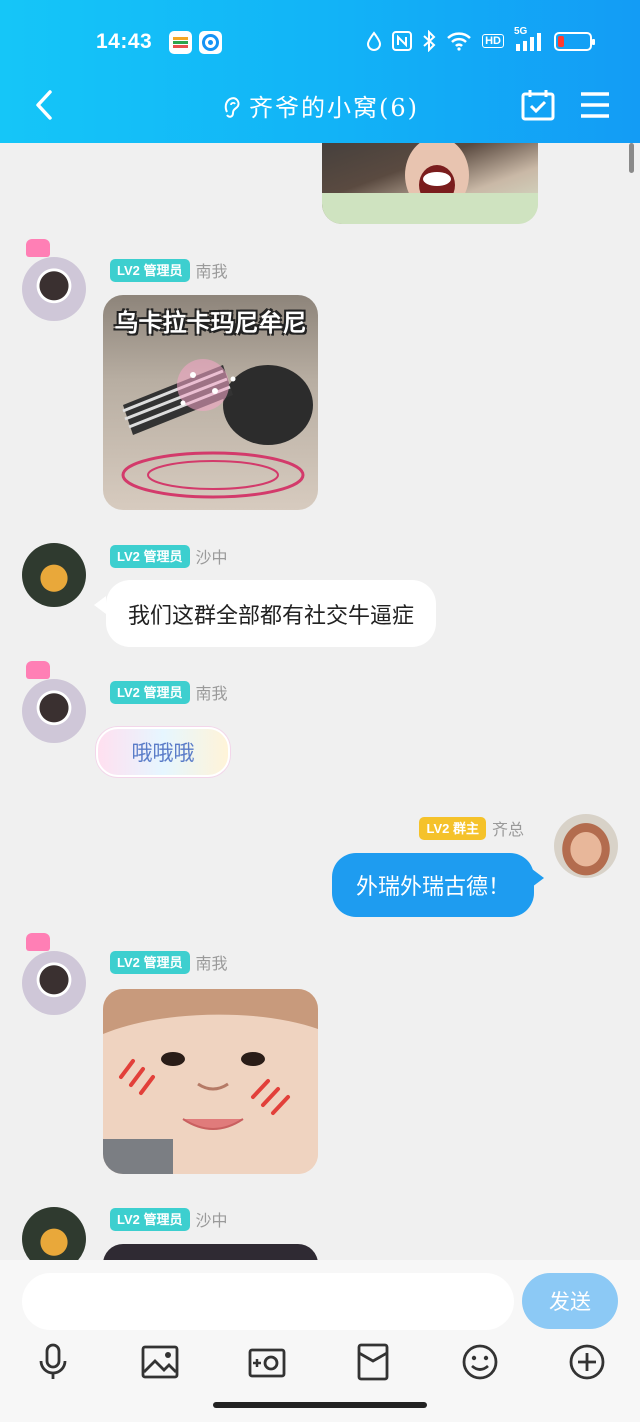  I want to click on sender-row: LV2 群主 齐总, so click(471, 828).